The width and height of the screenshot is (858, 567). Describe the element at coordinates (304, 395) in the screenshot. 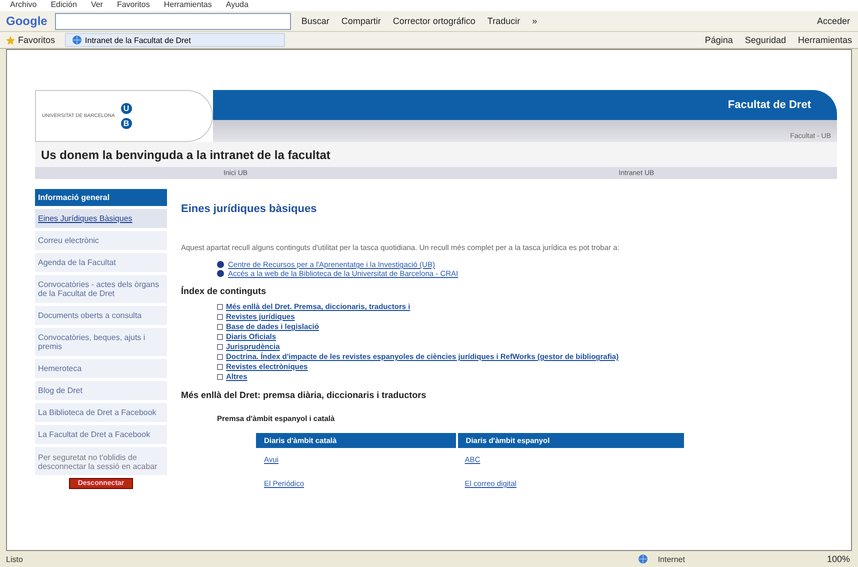

I see `section-heading: Més enllà del Dret: premsa diària, diccionaris i traductors` at that location.